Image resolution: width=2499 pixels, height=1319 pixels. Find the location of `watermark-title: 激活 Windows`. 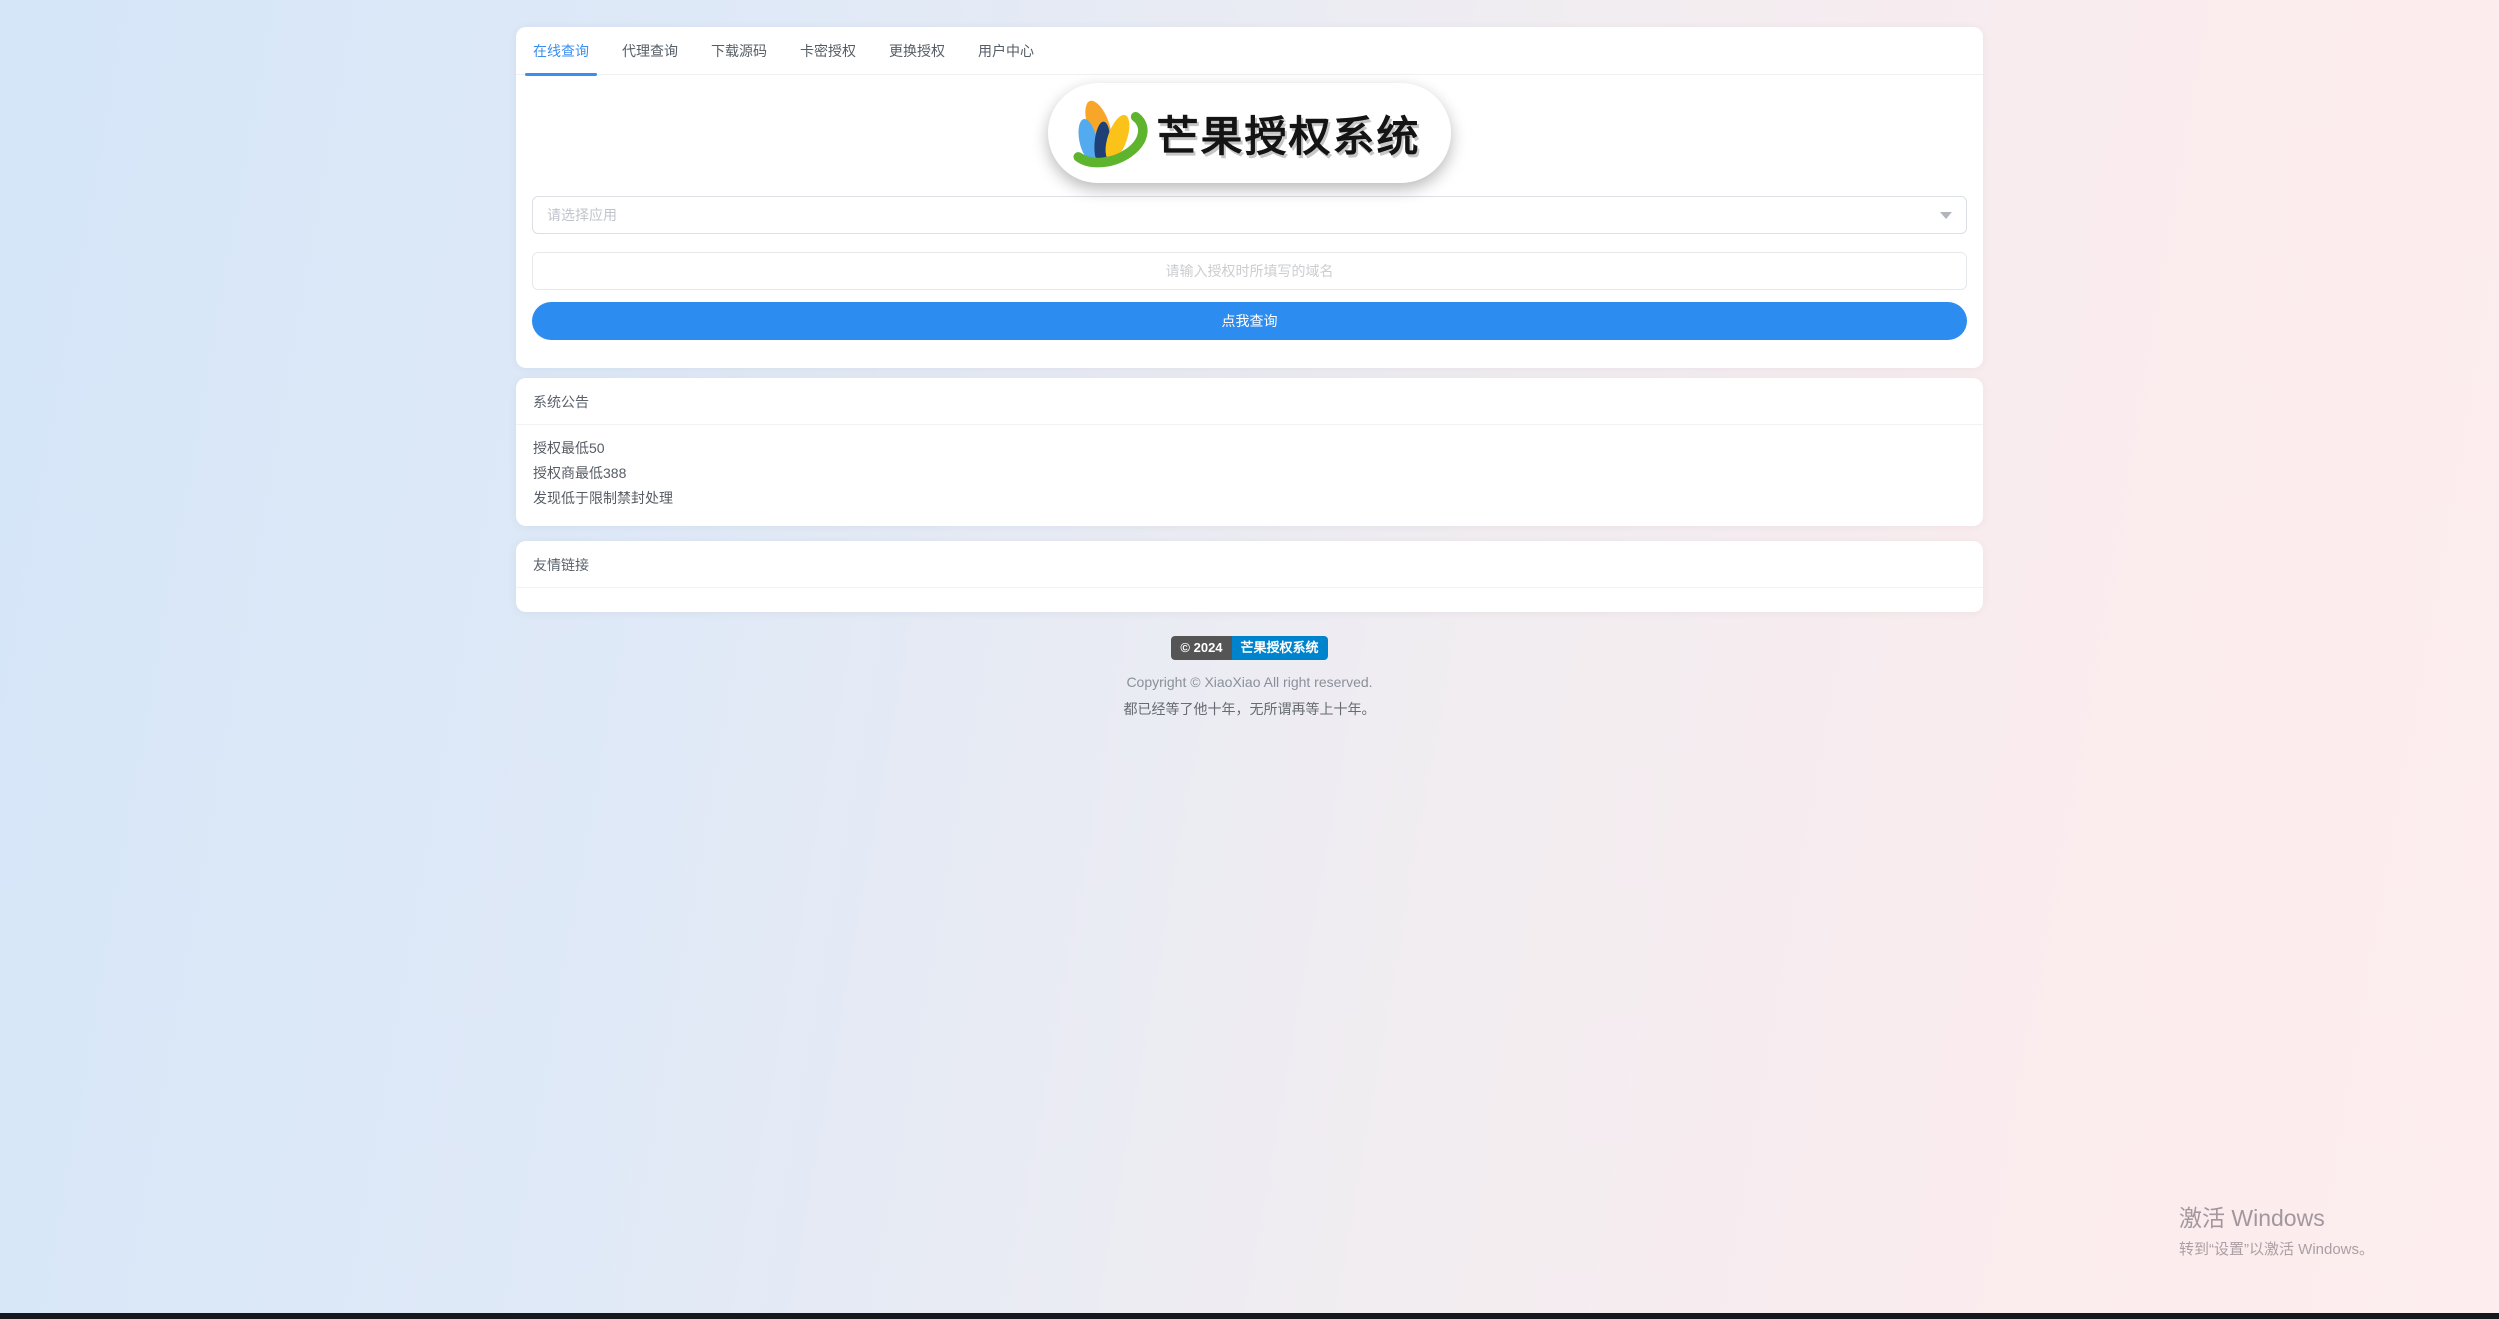

watermark-title: 激活 Windows is located at coordinates (2252, 1218).